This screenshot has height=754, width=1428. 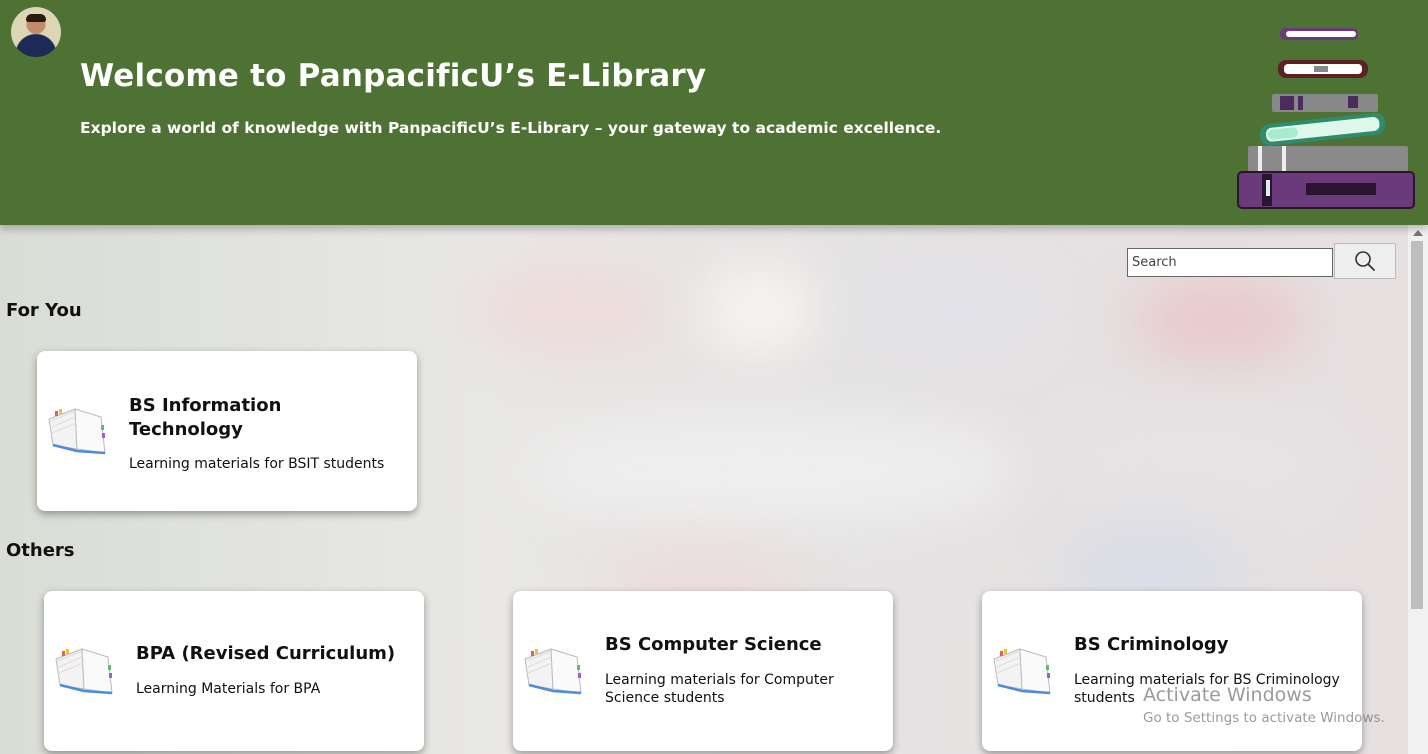 I want to click on section-title-others: Others, so click(x=40, y=550).